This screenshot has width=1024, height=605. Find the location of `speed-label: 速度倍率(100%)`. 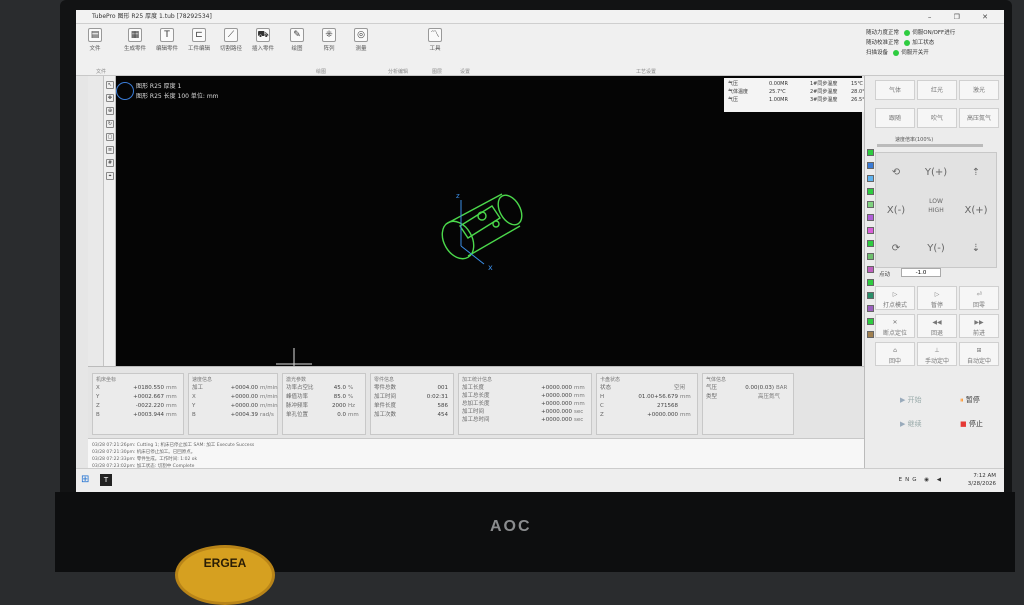

speed-label: 速度倍率(100%) is located at coordinates (914, 140).